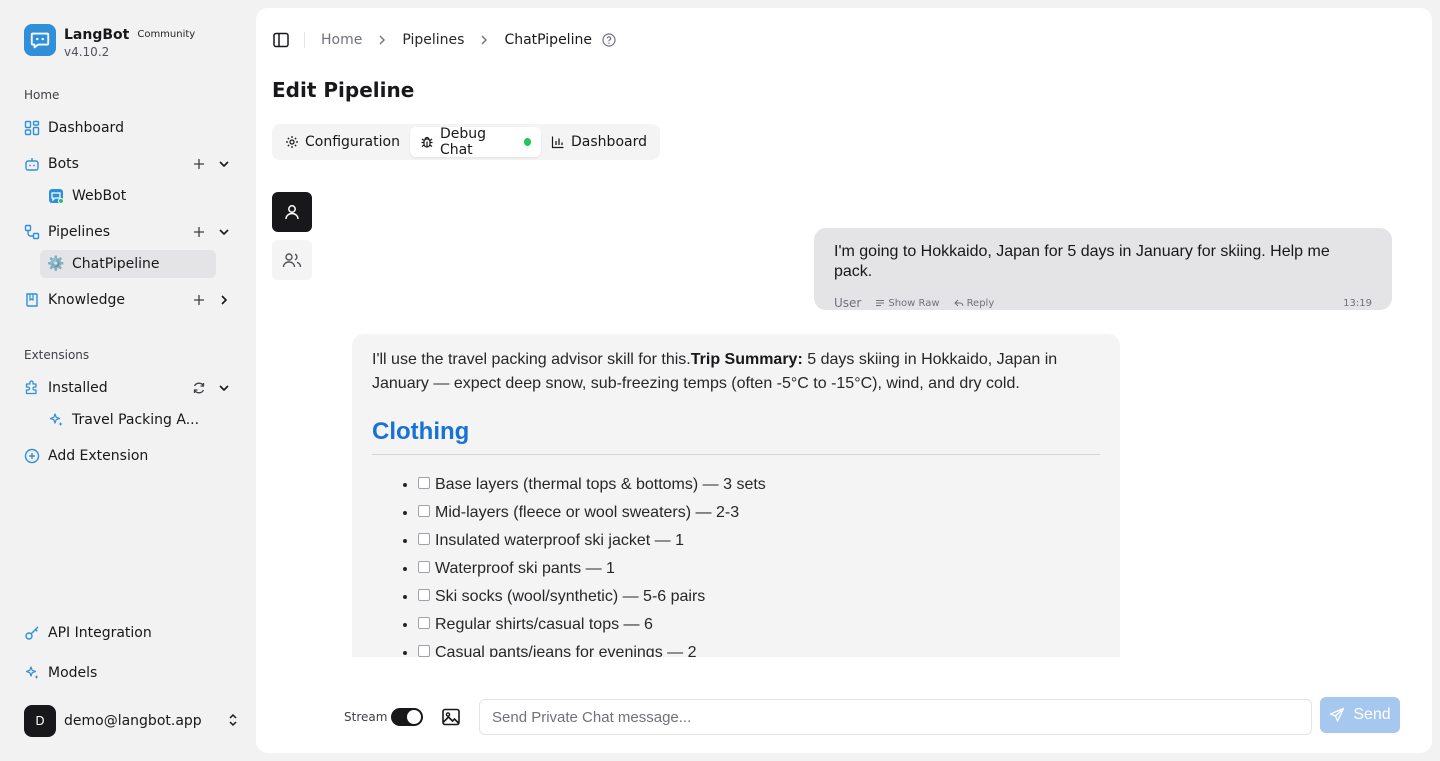  I want to click on stream-label: Stream, so click(366, 717).